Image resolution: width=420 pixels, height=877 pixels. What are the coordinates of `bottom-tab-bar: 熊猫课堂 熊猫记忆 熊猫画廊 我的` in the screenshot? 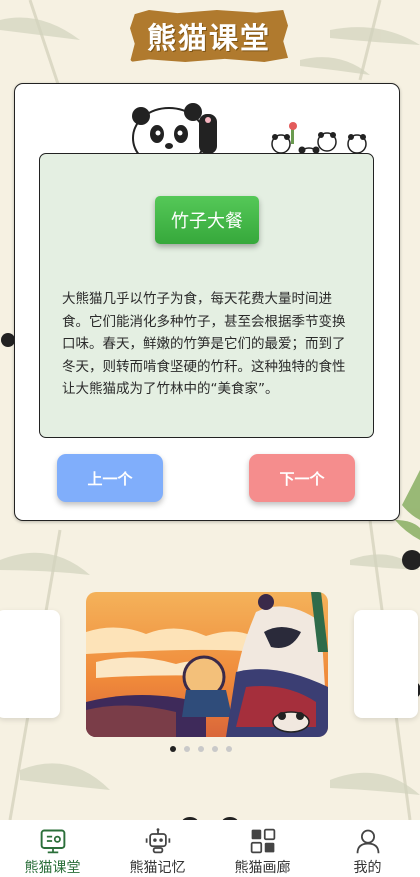 It's located at (210, 848).